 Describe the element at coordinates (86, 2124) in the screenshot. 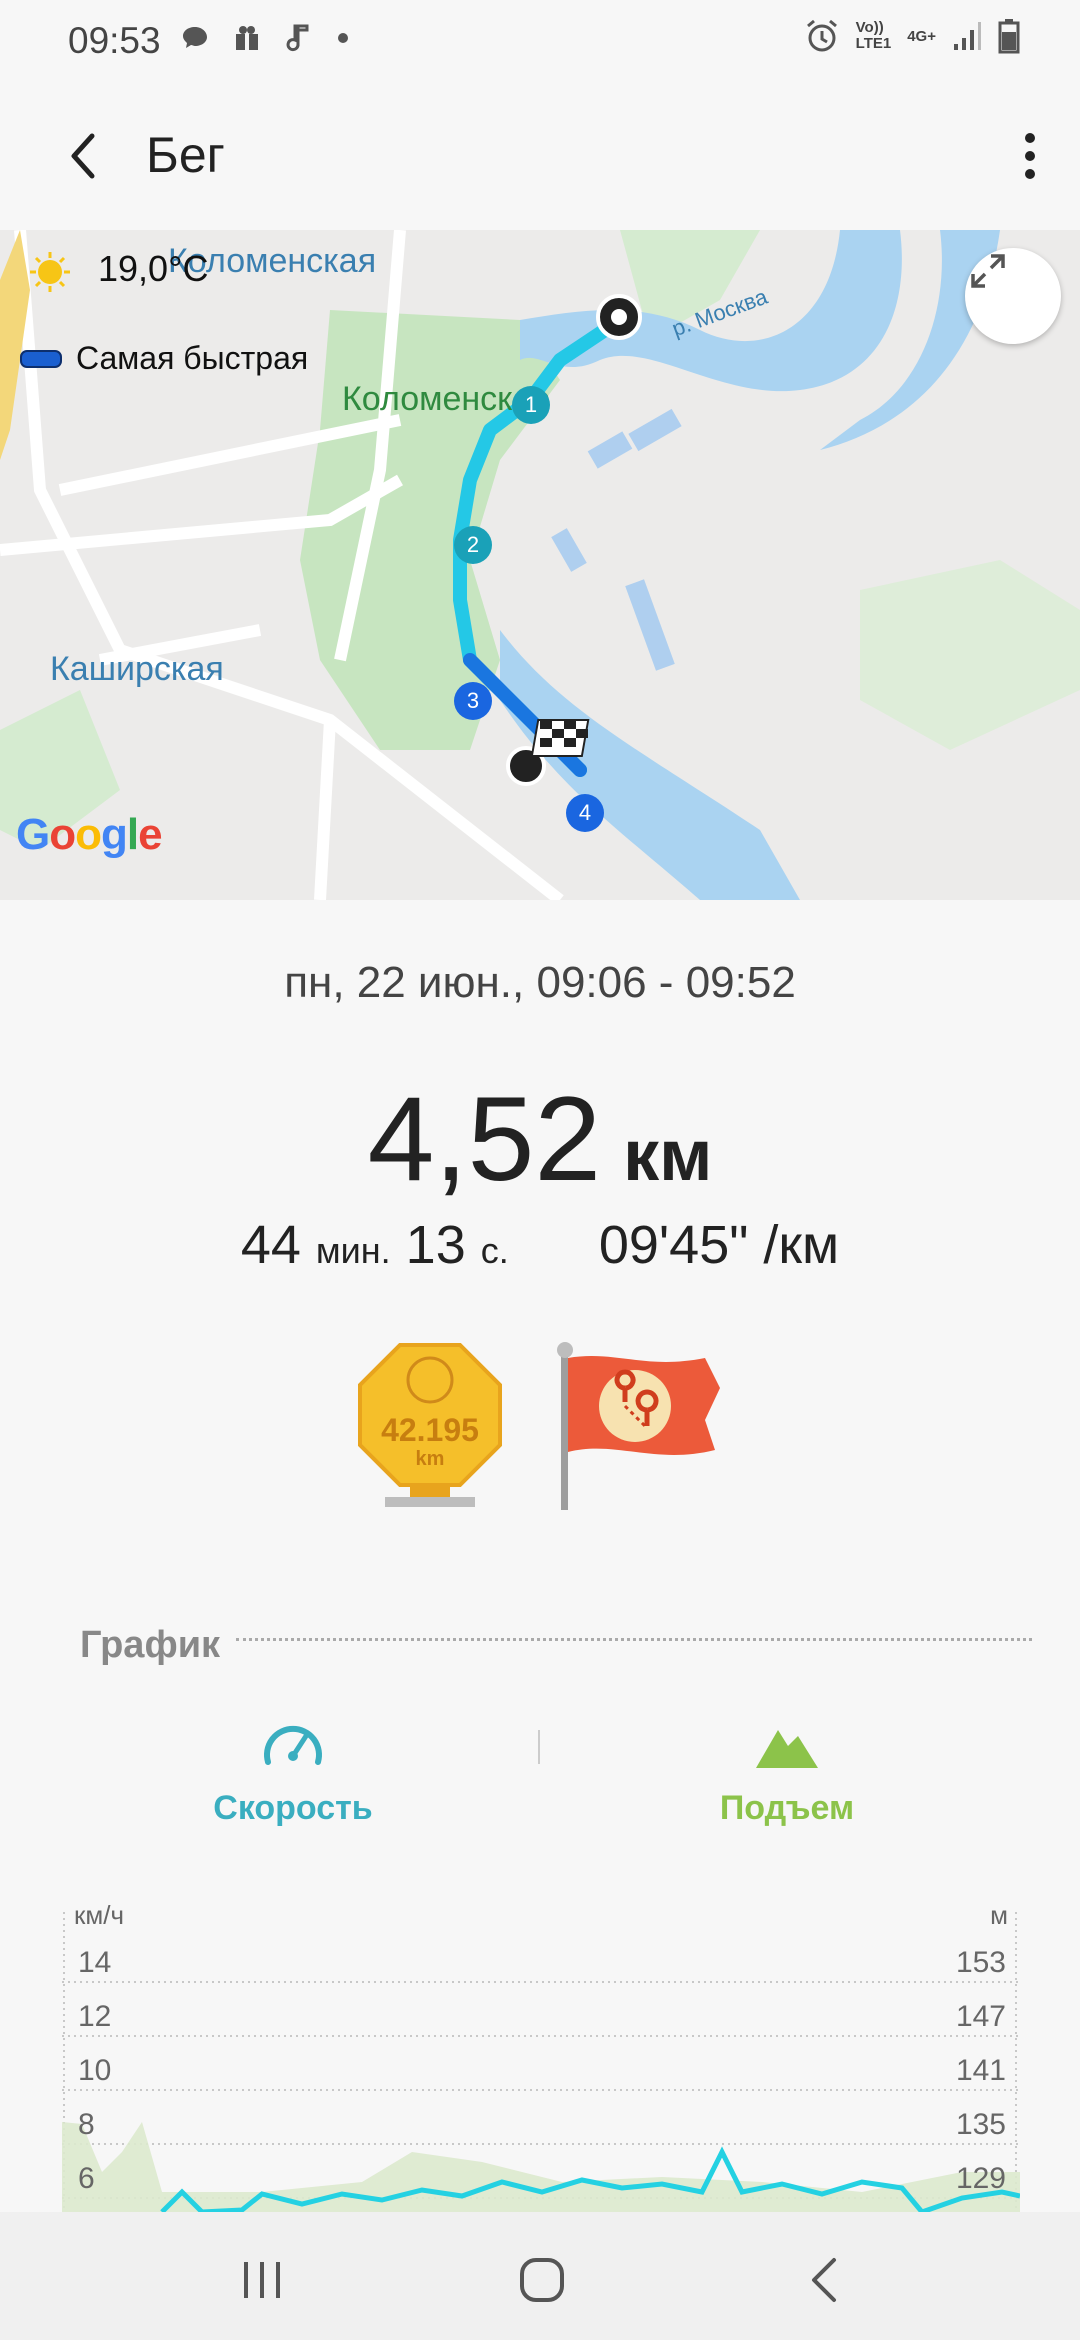

I see `chart-left-tick: 8` at that location.